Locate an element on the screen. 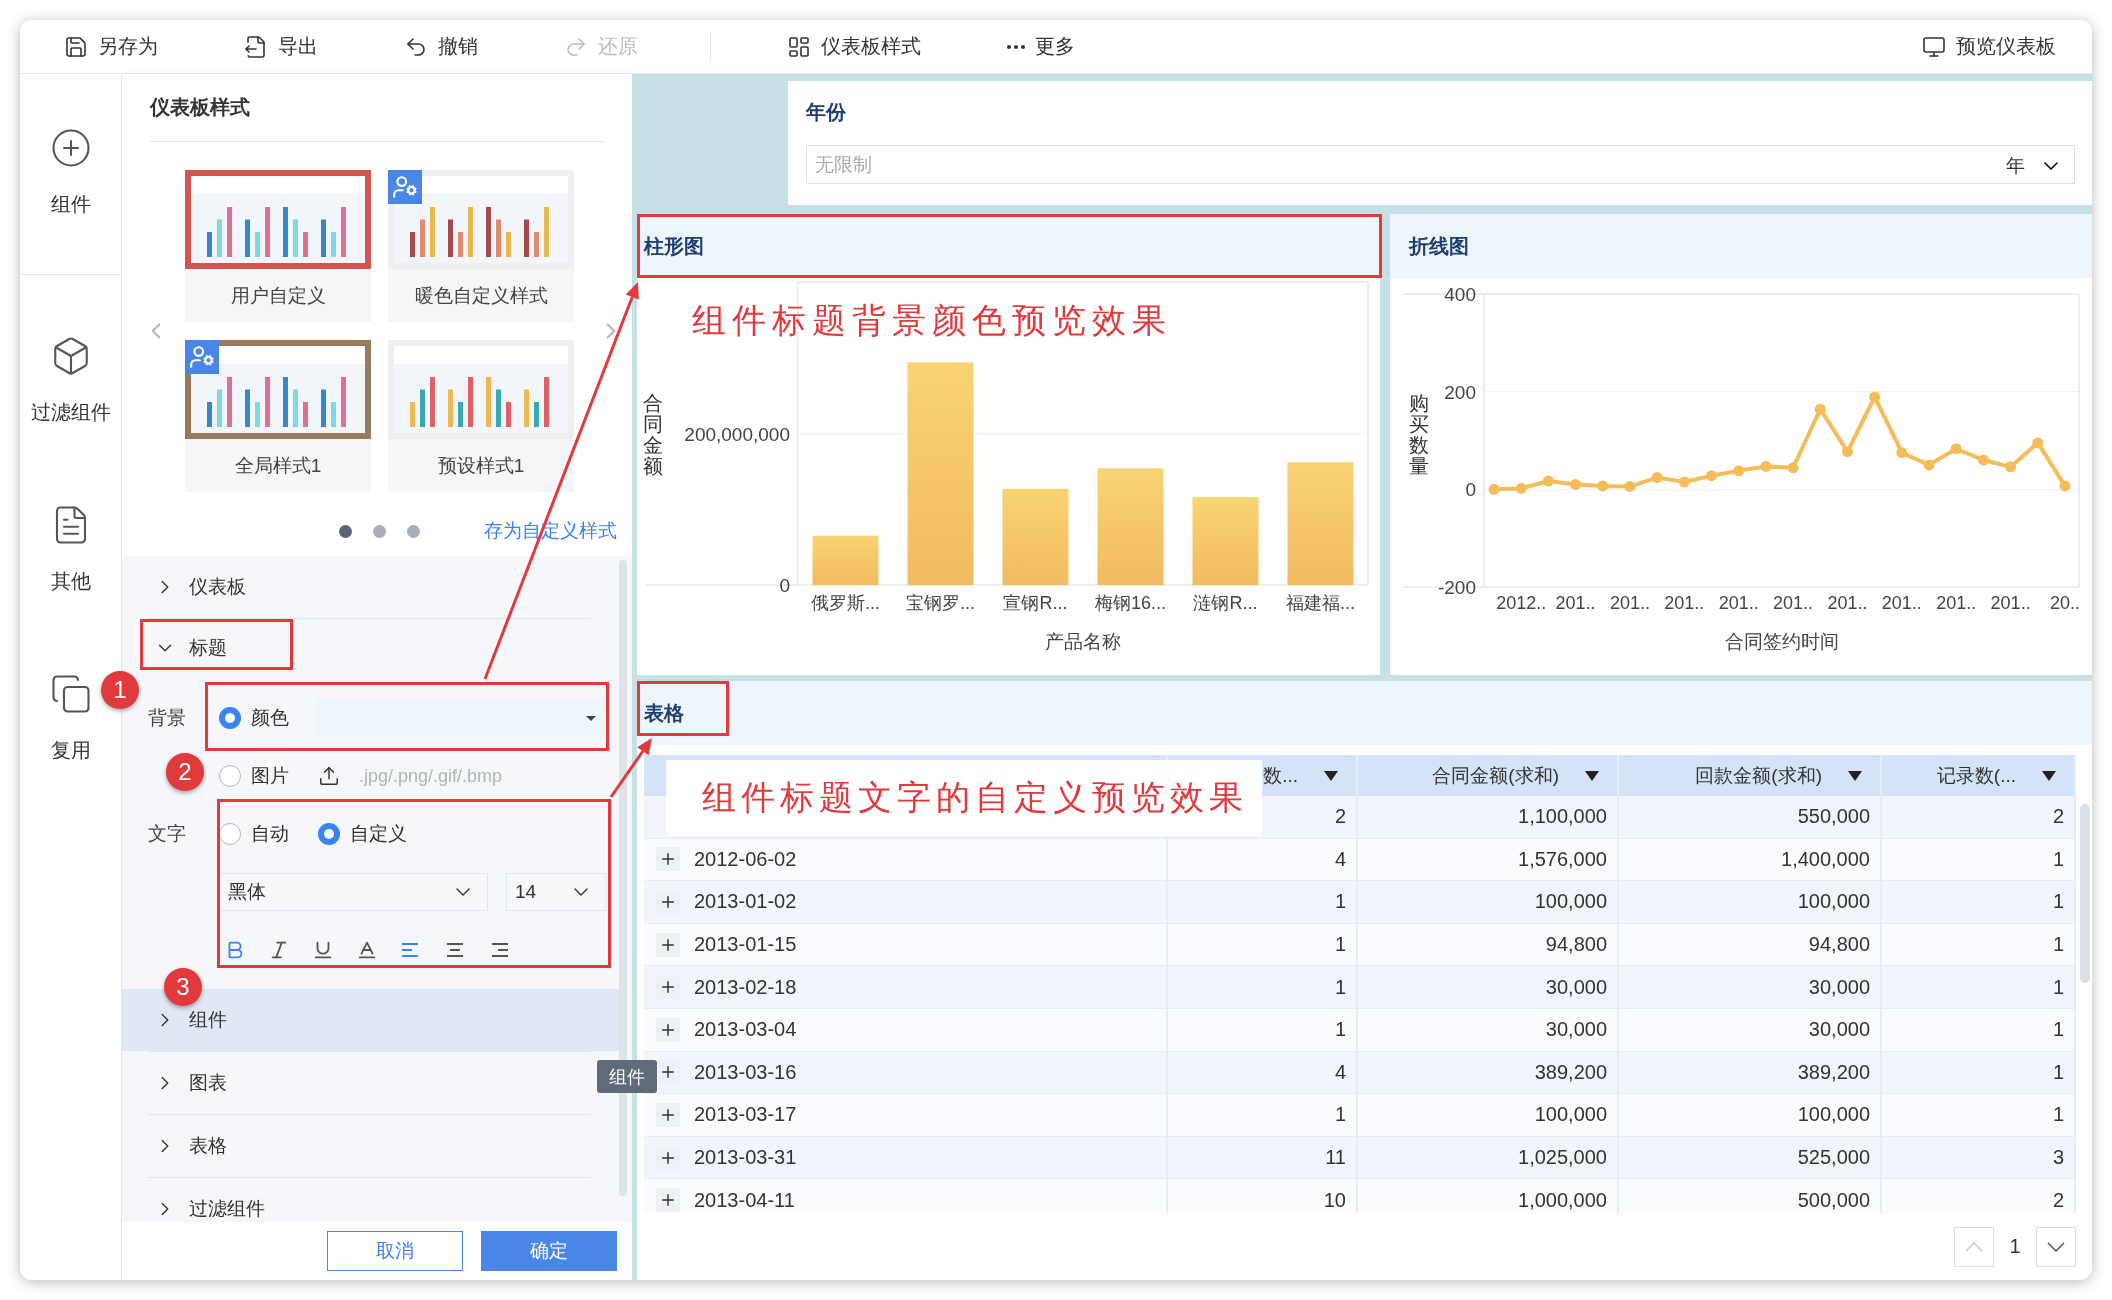 This screenshot has height=1300, width=2112. table-cell: 2012-06-02 is located at coordinates (745, 859).